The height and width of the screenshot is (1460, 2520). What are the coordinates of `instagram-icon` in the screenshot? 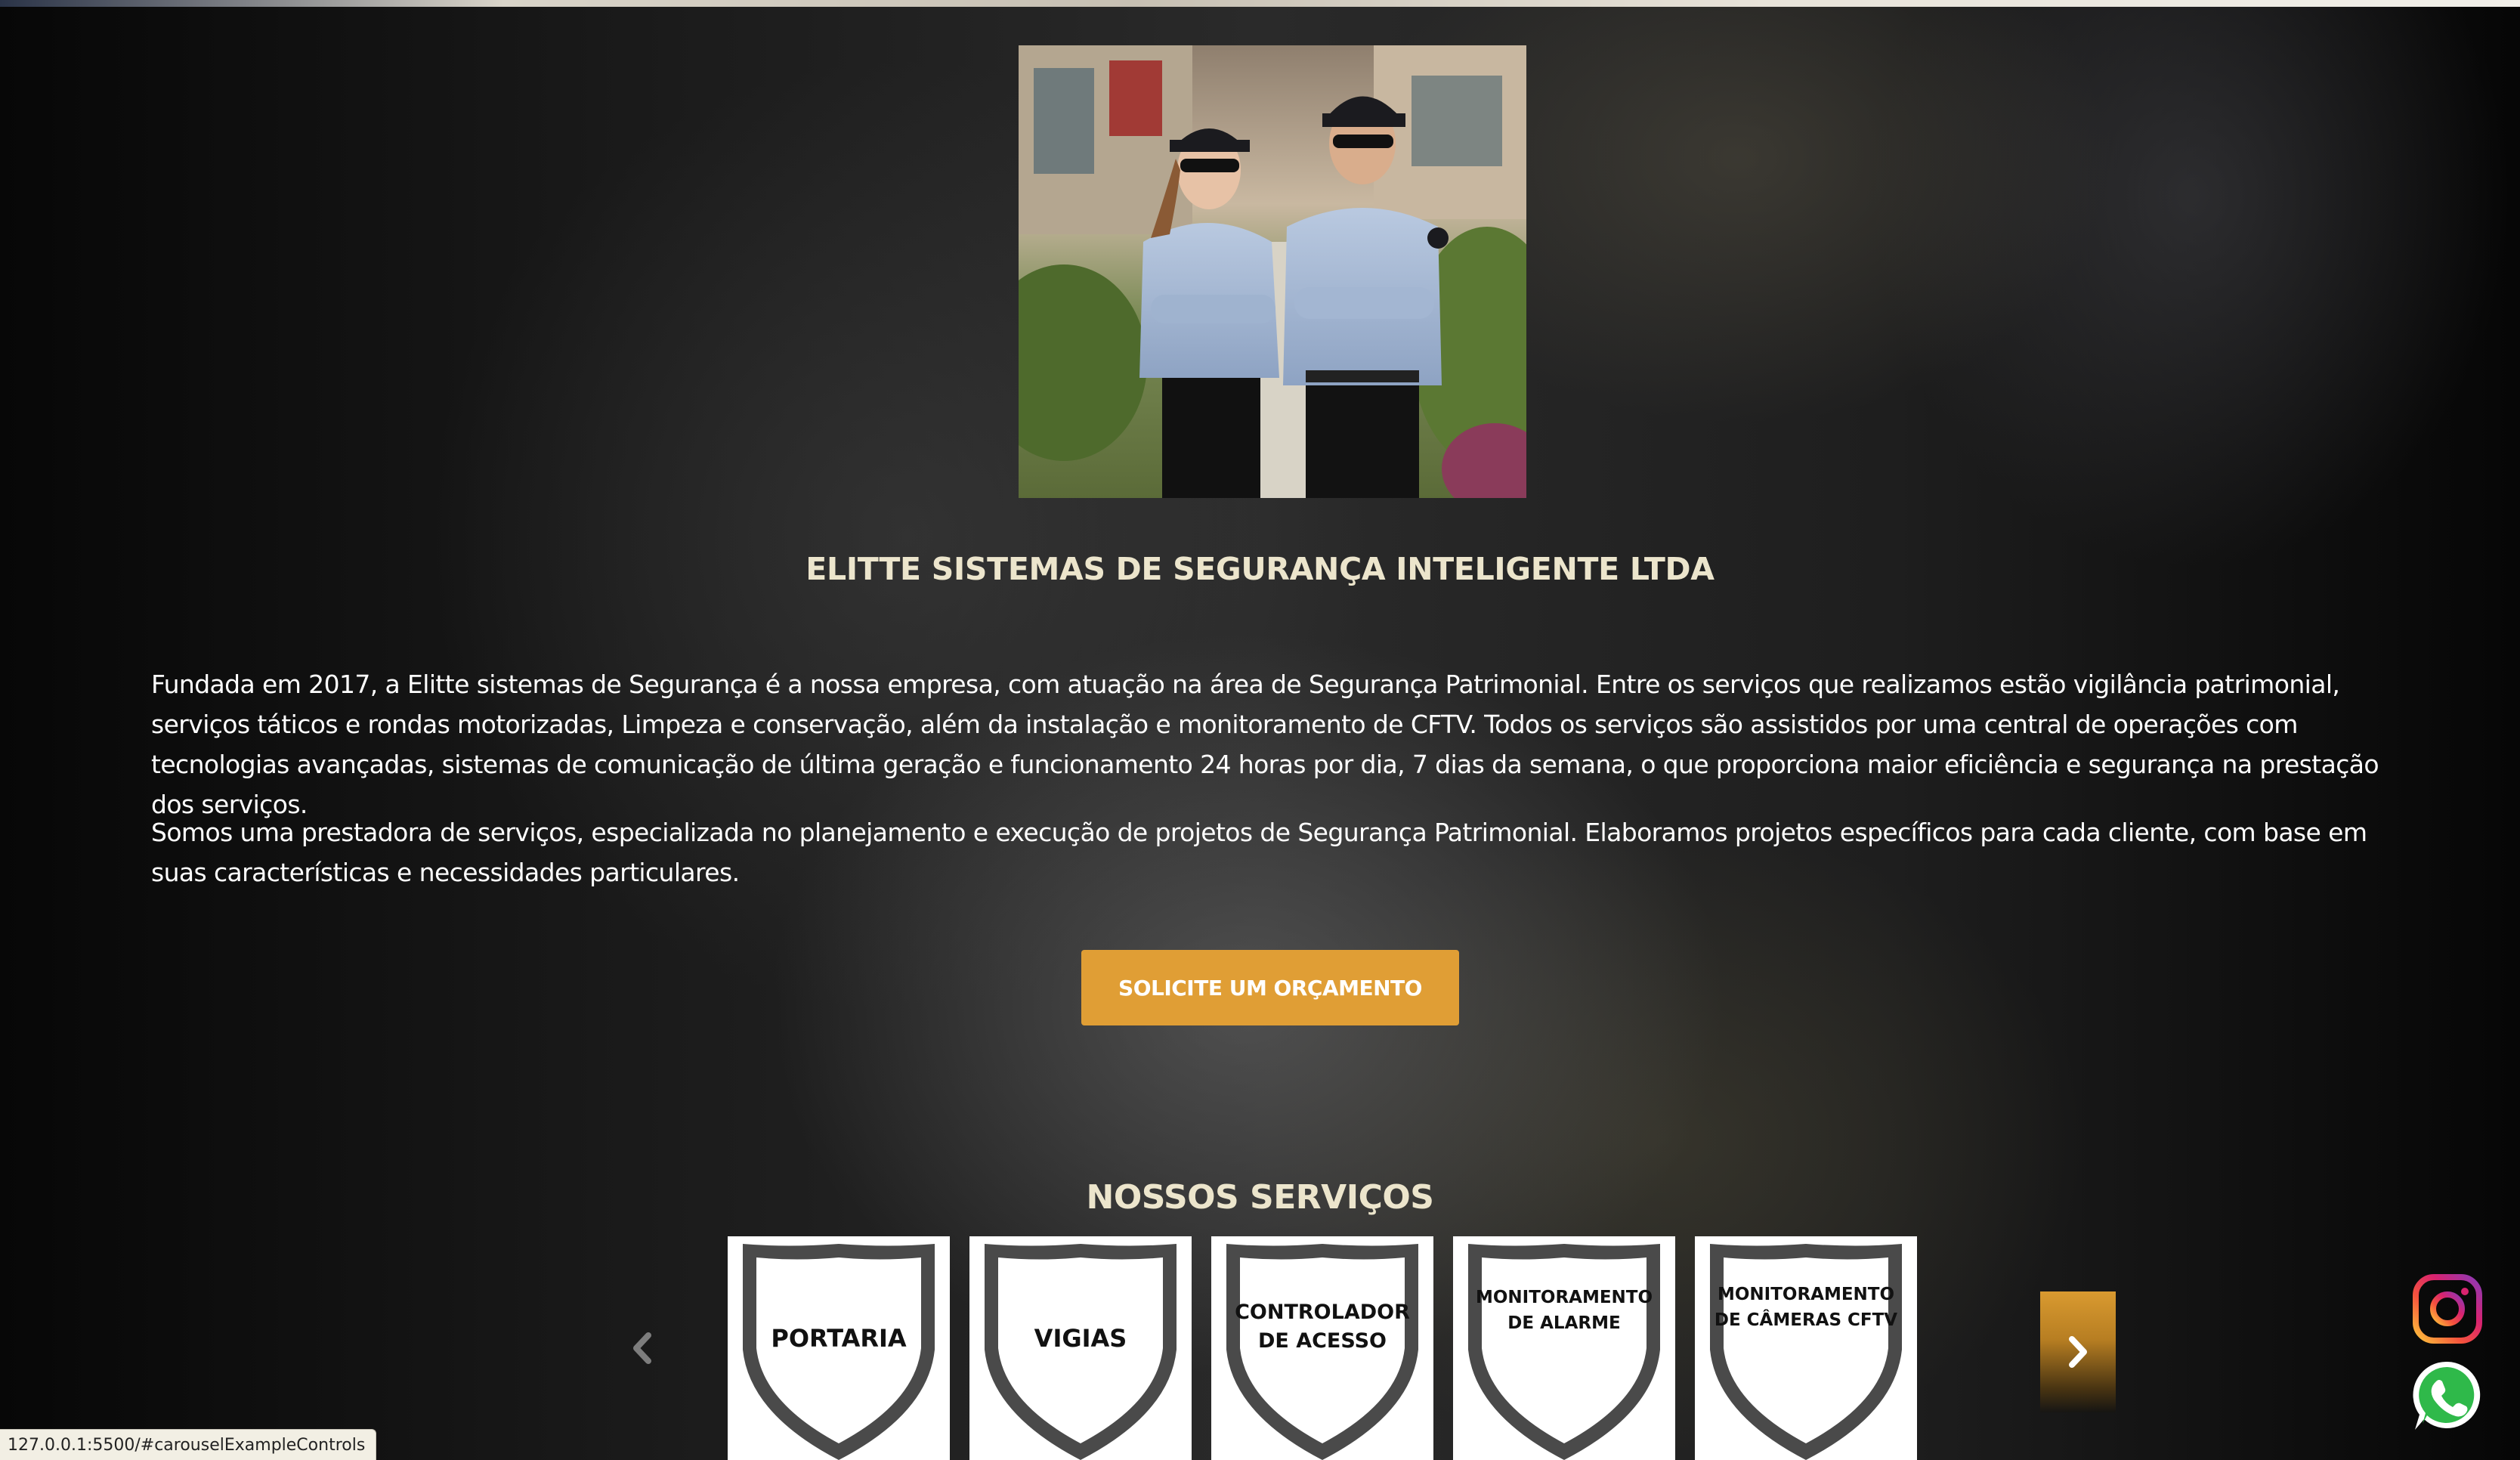 It's located at (2447, 1309).